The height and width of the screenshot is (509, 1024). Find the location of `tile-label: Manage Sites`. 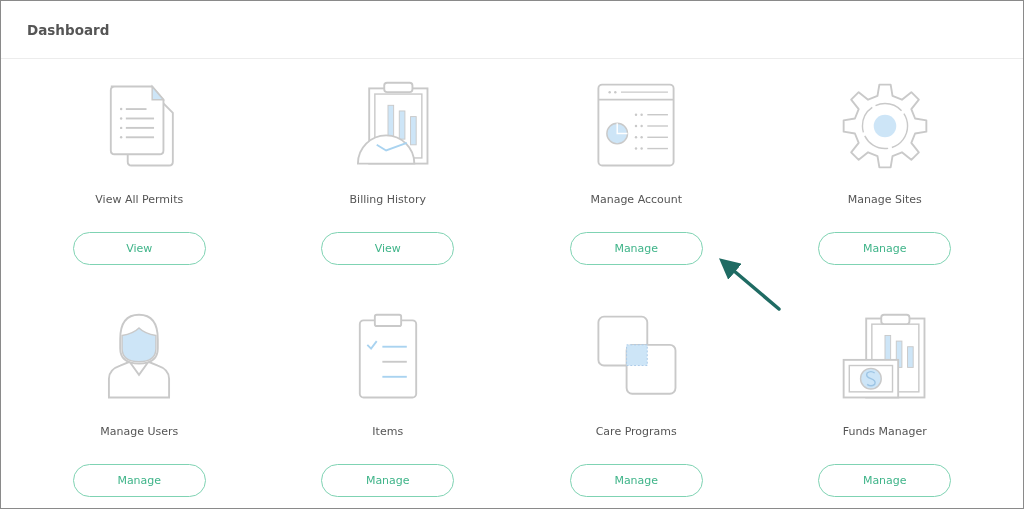

tile-label: Manage Sites is located at coordinates (884, 200).